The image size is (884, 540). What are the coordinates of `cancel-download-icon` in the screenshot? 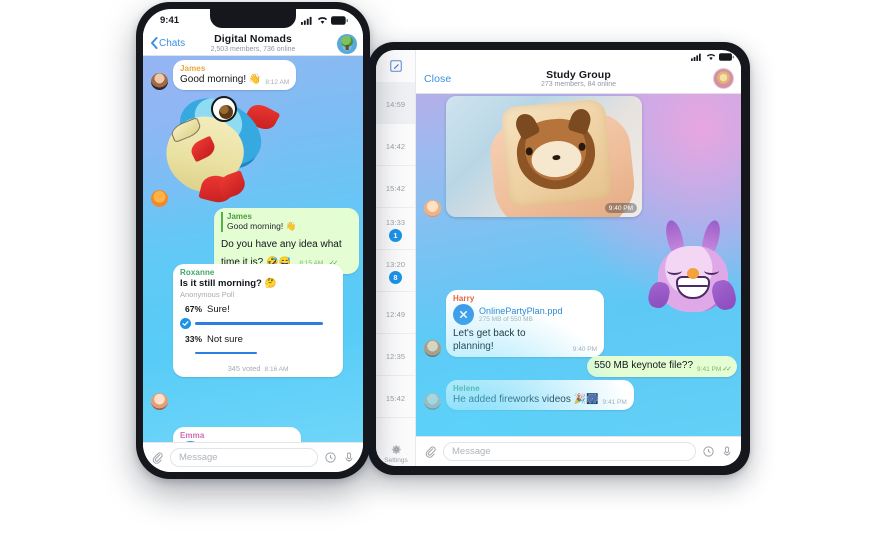 It's located at (463, 314).